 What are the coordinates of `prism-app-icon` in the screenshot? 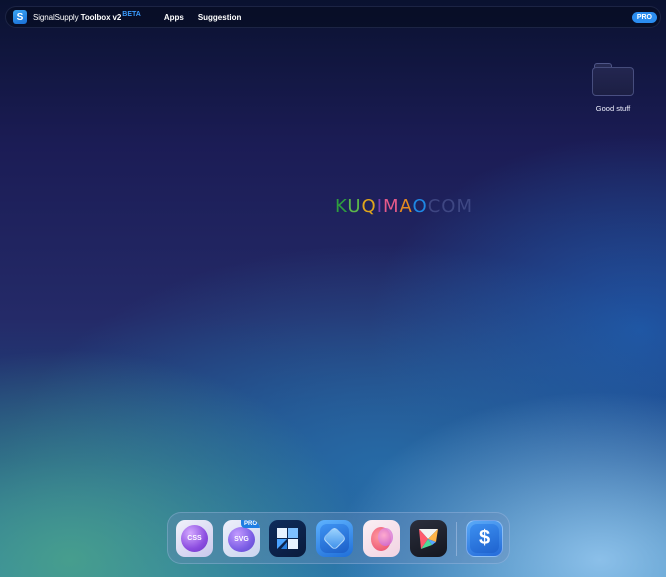 It's located at (428, 538).